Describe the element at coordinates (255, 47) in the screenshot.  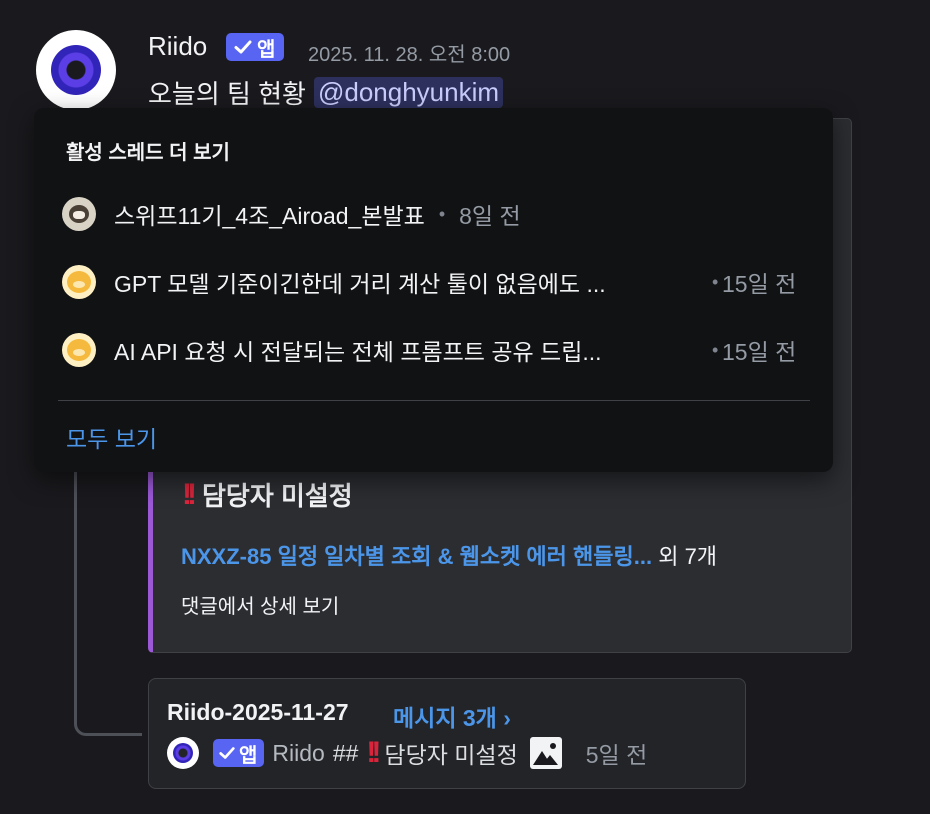
I see `app-badge: 앱` at that location.